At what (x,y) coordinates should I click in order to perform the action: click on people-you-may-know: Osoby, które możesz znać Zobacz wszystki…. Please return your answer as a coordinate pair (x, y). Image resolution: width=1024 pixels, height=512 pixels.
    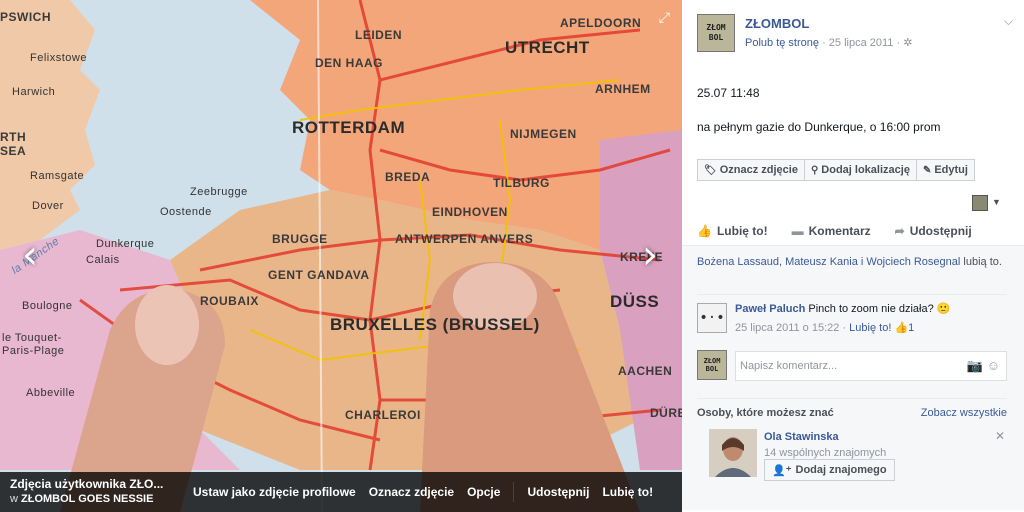
    Looking at the image, I should click on (852, 439).